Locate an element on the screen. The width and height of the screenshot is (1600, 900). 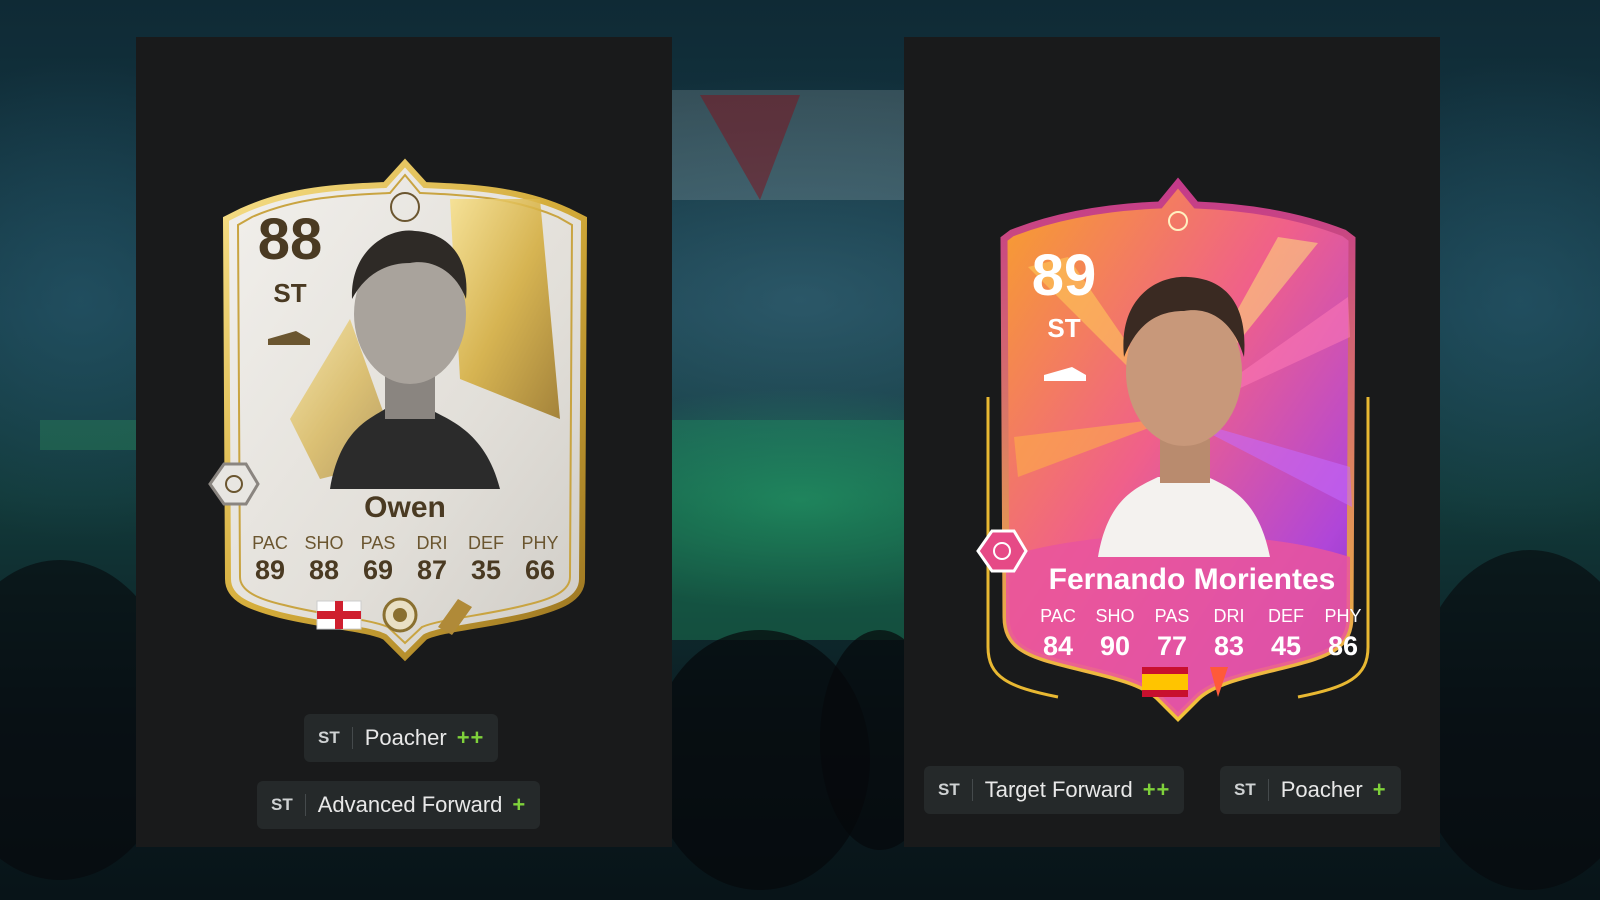
playstyle-target-forward: ST Target Forward ++ is located at coordinates (1054, 790).